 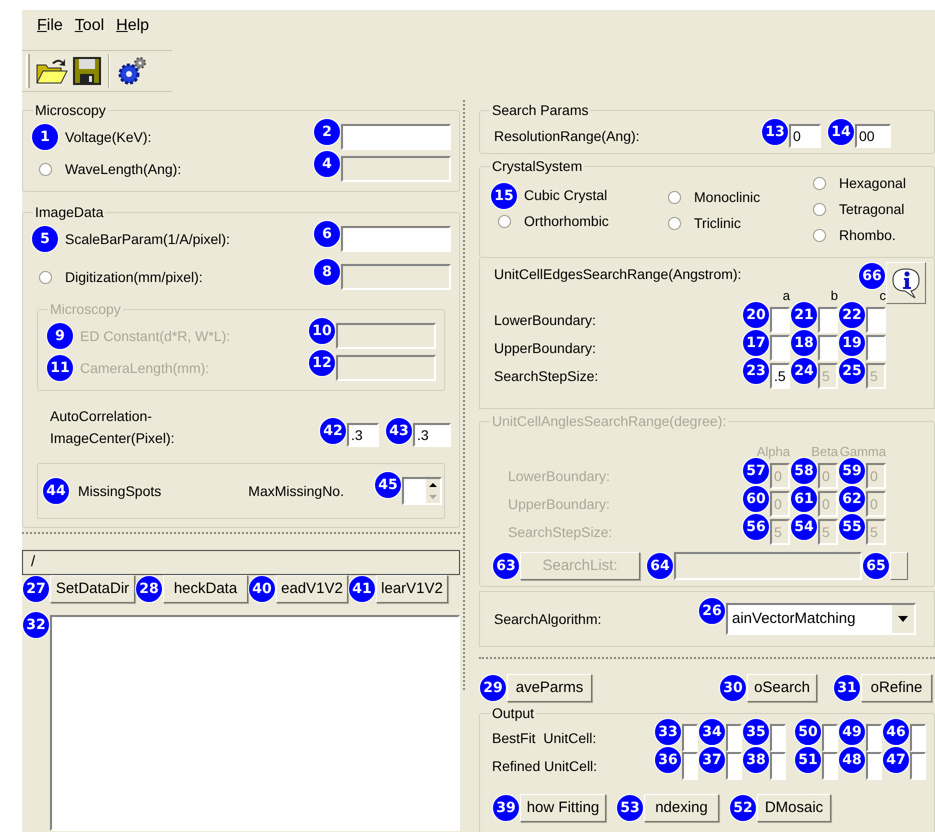 I want to click on spin-box, so click(x=422, y=491).